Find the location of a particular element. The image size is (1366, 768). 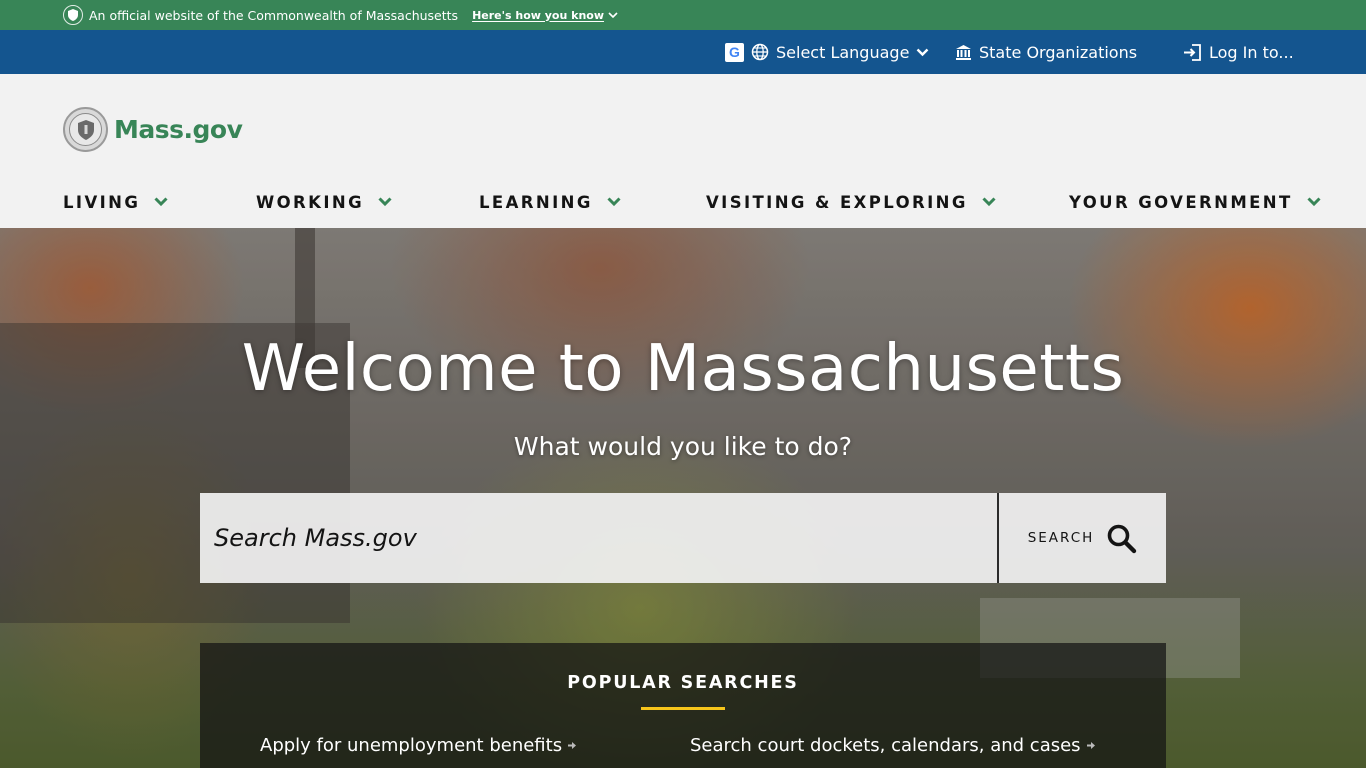

nav-label: VISITING & EXPLORING is located at coordinates (837, 202).